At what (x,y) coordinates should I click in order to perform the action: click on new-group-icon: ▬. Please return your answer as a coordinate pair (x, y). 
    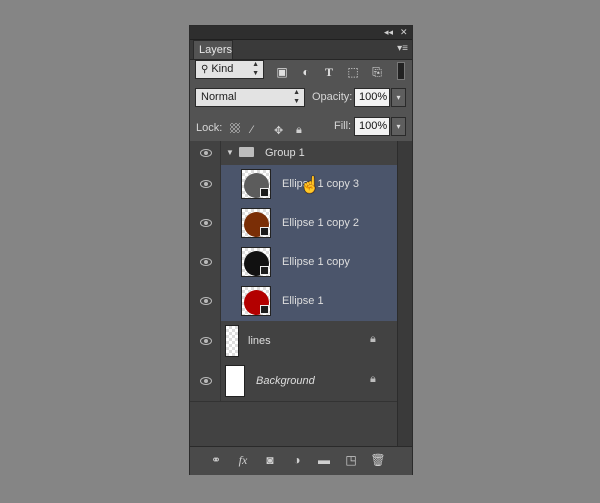
    Looking at the image, I should click on (324, 460).